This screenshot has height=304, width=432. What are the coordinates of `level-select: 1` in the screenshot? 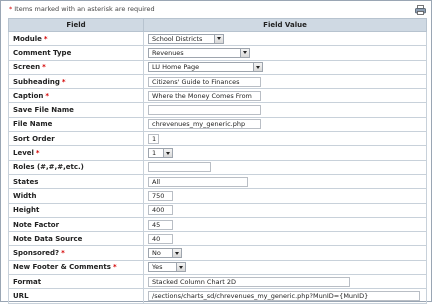 It's located at (160, 153).